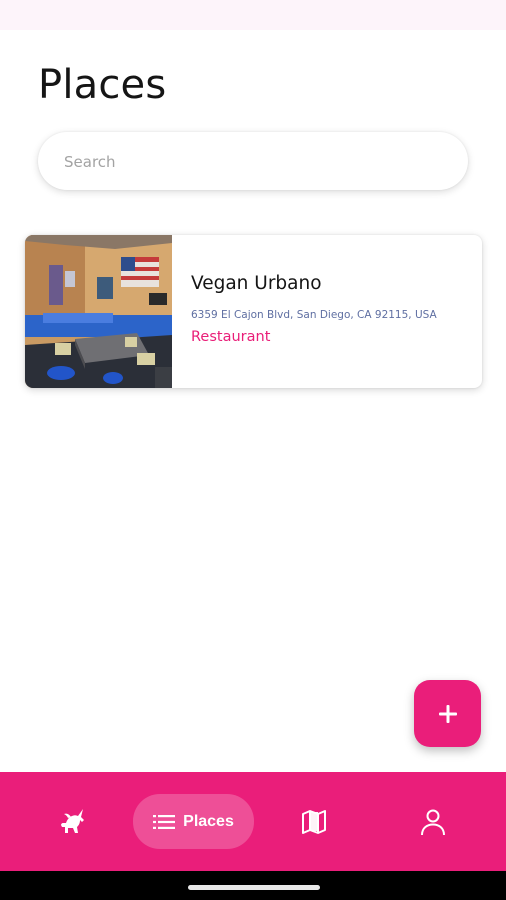  I want to click on bottom-navigation: Places, so click(253, 821).